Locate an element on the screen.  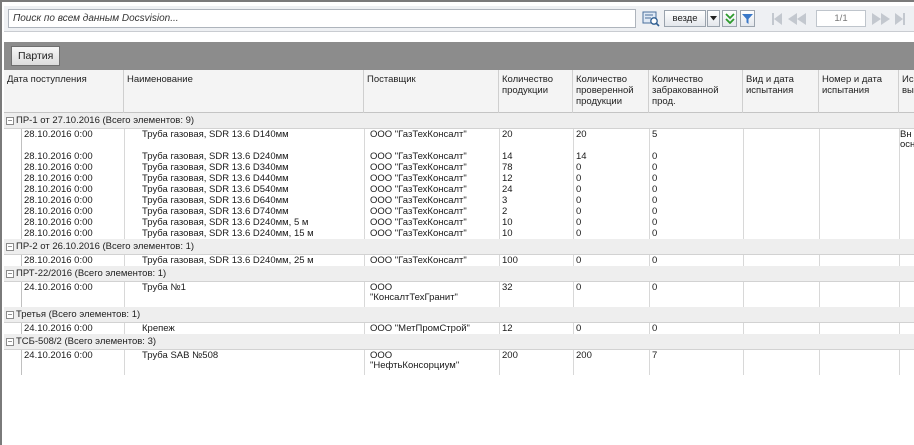
cell-date: 28.10.2016 0:00 is located at coordinates (58, 223).